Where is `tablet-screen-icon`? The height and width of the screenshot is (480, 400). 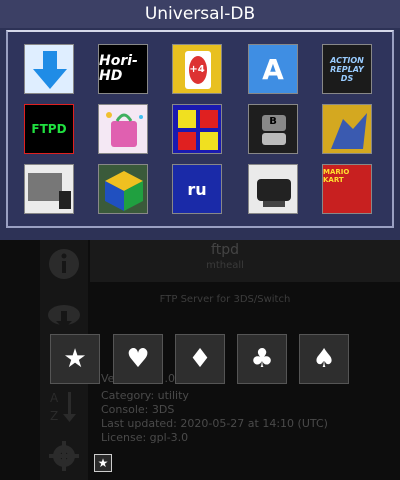
tablet-screen-icon is located at coordinates (49, 191).